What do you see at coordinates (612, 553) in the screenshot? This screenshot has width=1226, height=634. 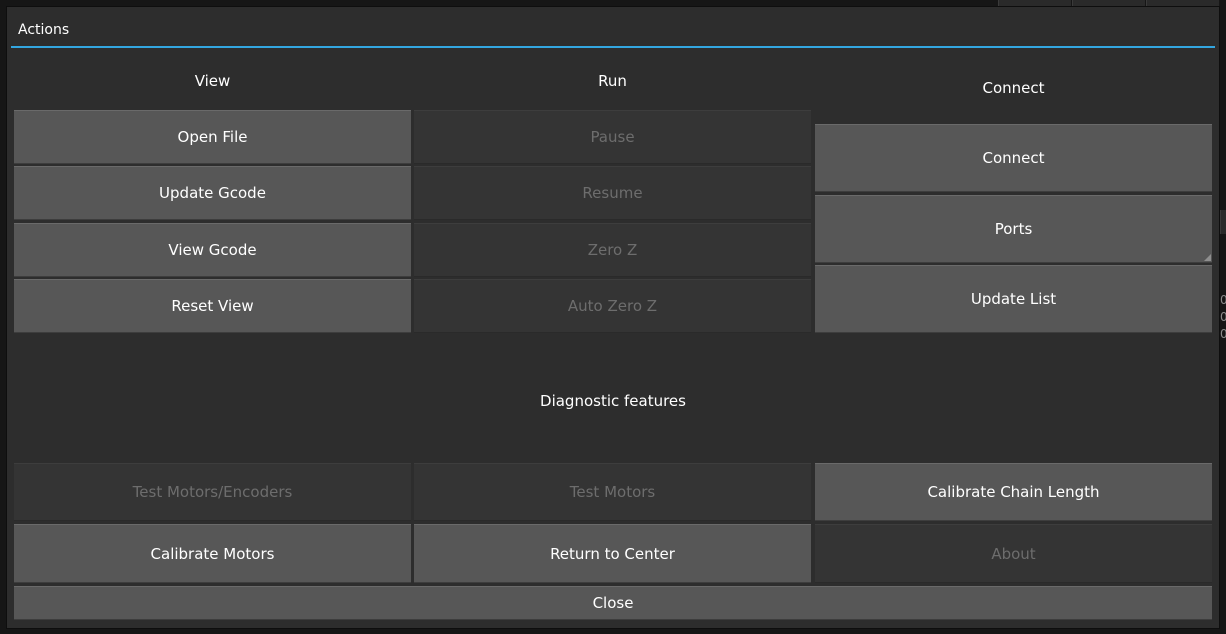 I see `return-to-center-button: Return to Center` at bounding box center [612, 553].